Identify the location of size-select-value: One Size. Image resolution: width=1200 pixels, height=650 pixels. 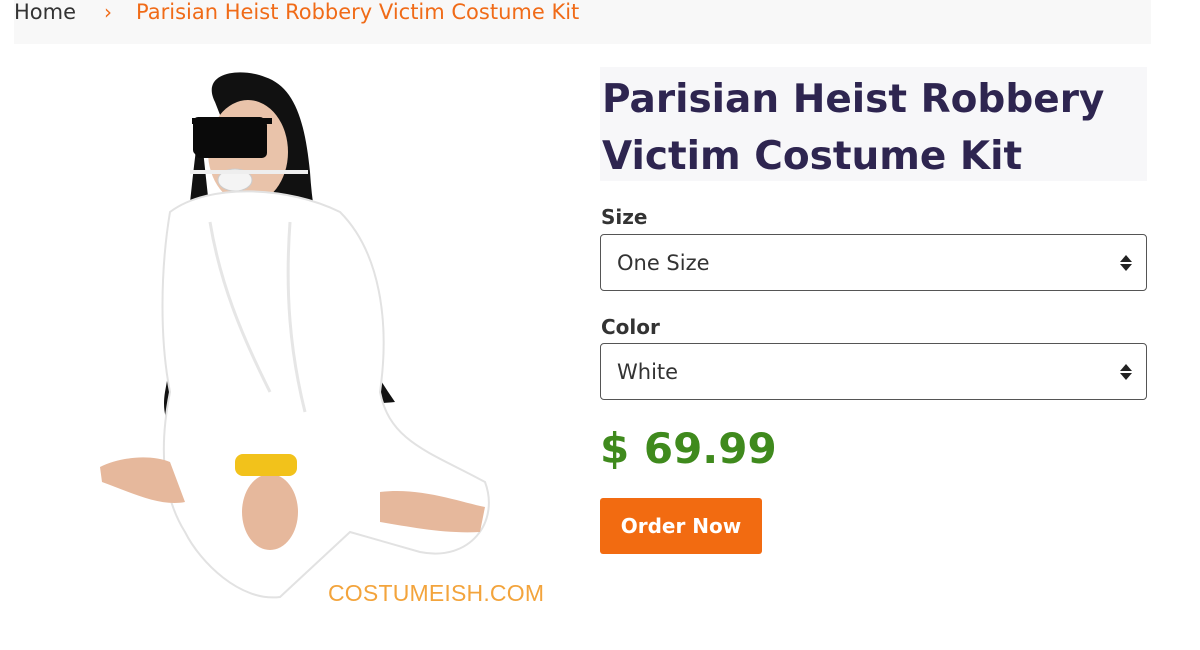
(663, 262).